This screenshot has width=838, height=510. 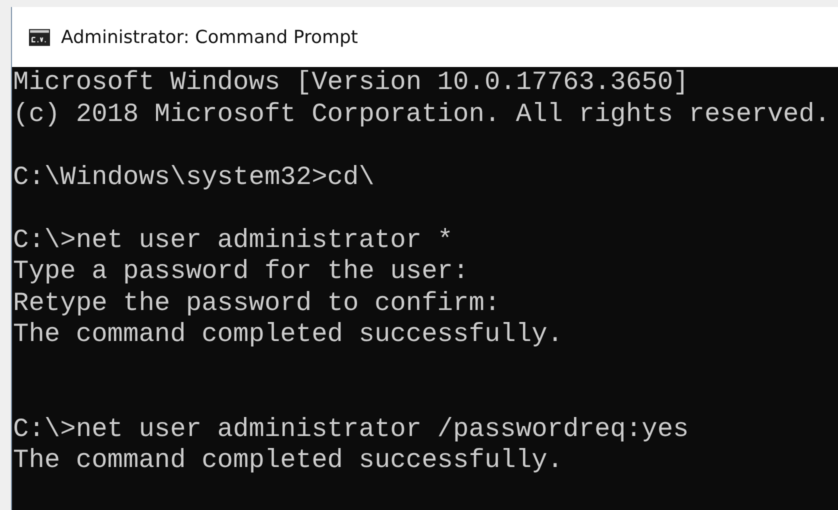 What do you see at coordinates (193, 177) in the screenshot?
I see `console-line: C:\Windows\system32>cd\` at bounding box center [193, 177].